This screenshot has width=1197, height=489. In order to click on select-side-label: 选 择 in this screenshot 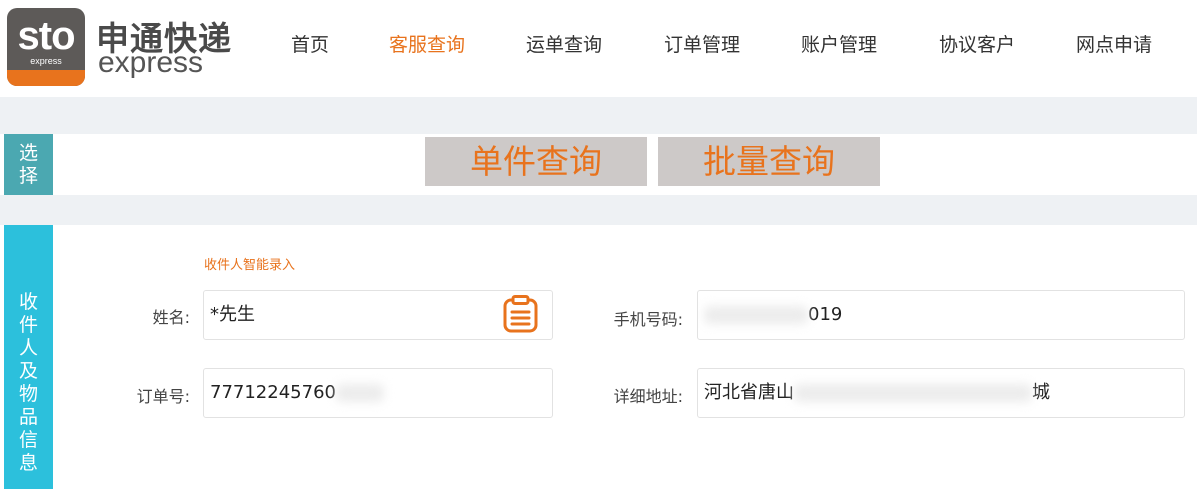, I will do `click(28, 164)`.